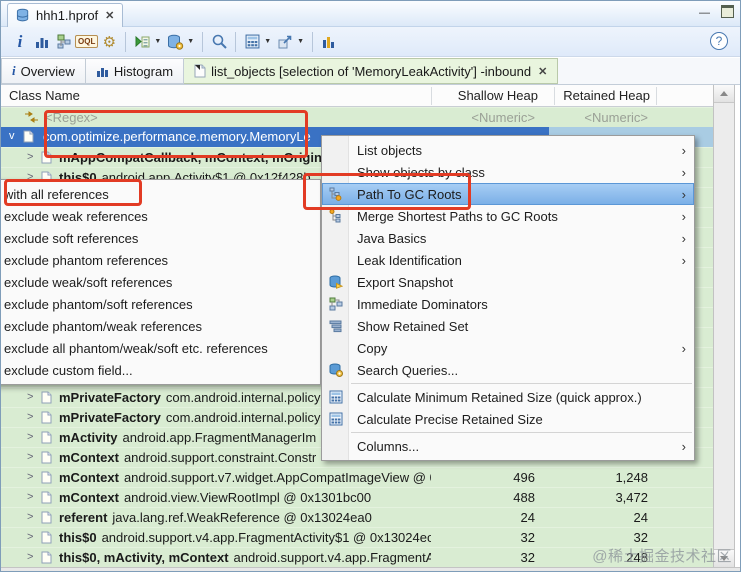 This screenshot has width=741, height=572. Describe the element at coordinates (71, 117) in the screenshot. I see `regex-filter-field: <Regex>` at that location.